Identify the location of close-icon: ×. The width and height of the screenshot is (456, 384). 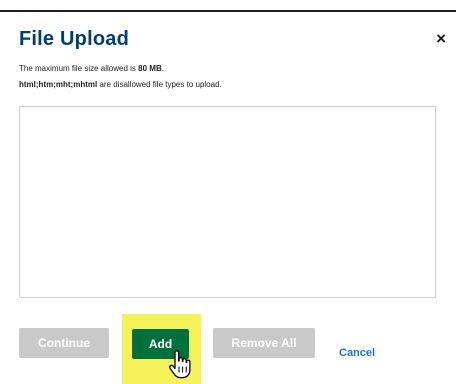
(441, 38).